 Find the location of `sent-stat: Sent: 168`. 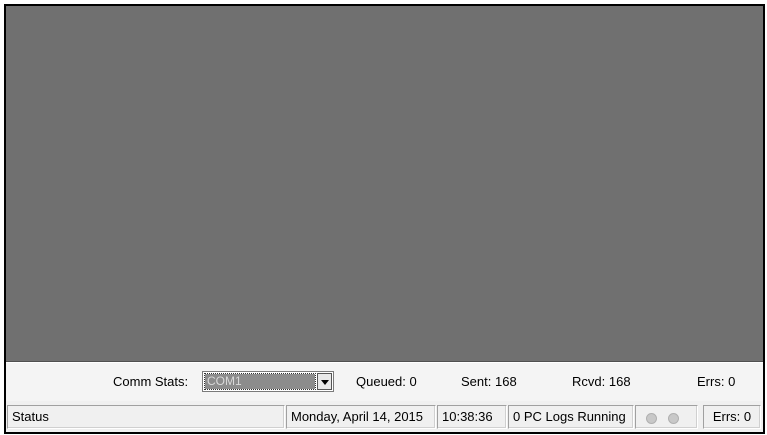

sent-stat: Sent: 168 is located at coordinates (489, 381).